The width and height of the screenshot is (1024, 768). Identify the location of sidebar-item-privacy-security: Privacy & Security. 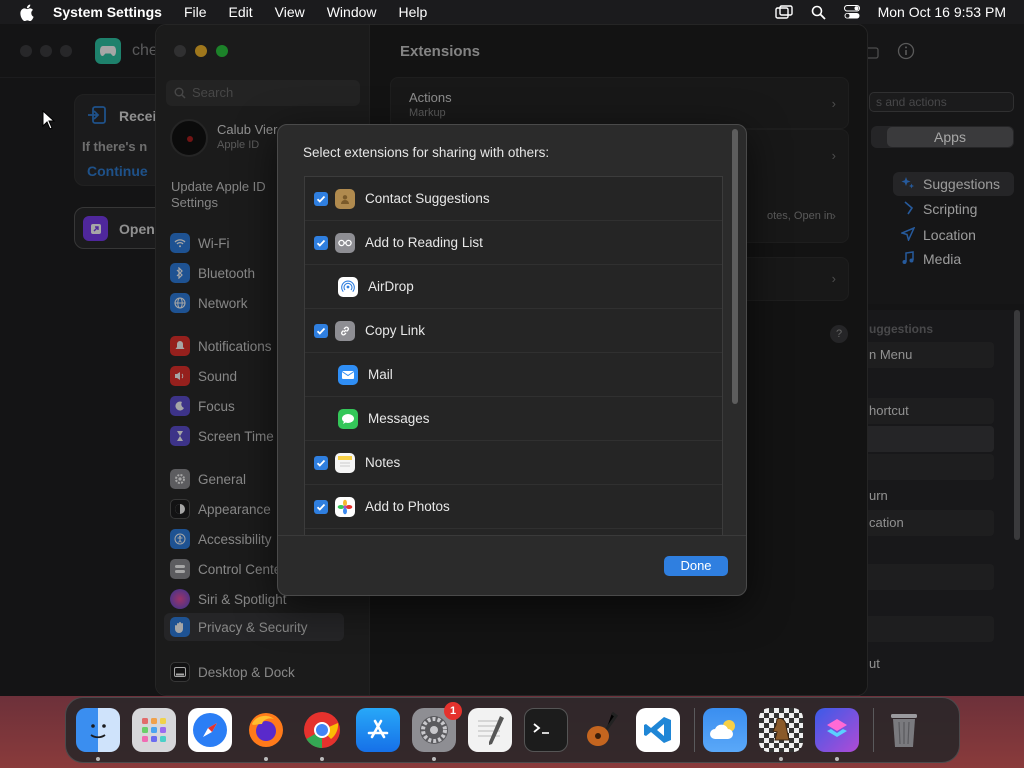
(254, 627).